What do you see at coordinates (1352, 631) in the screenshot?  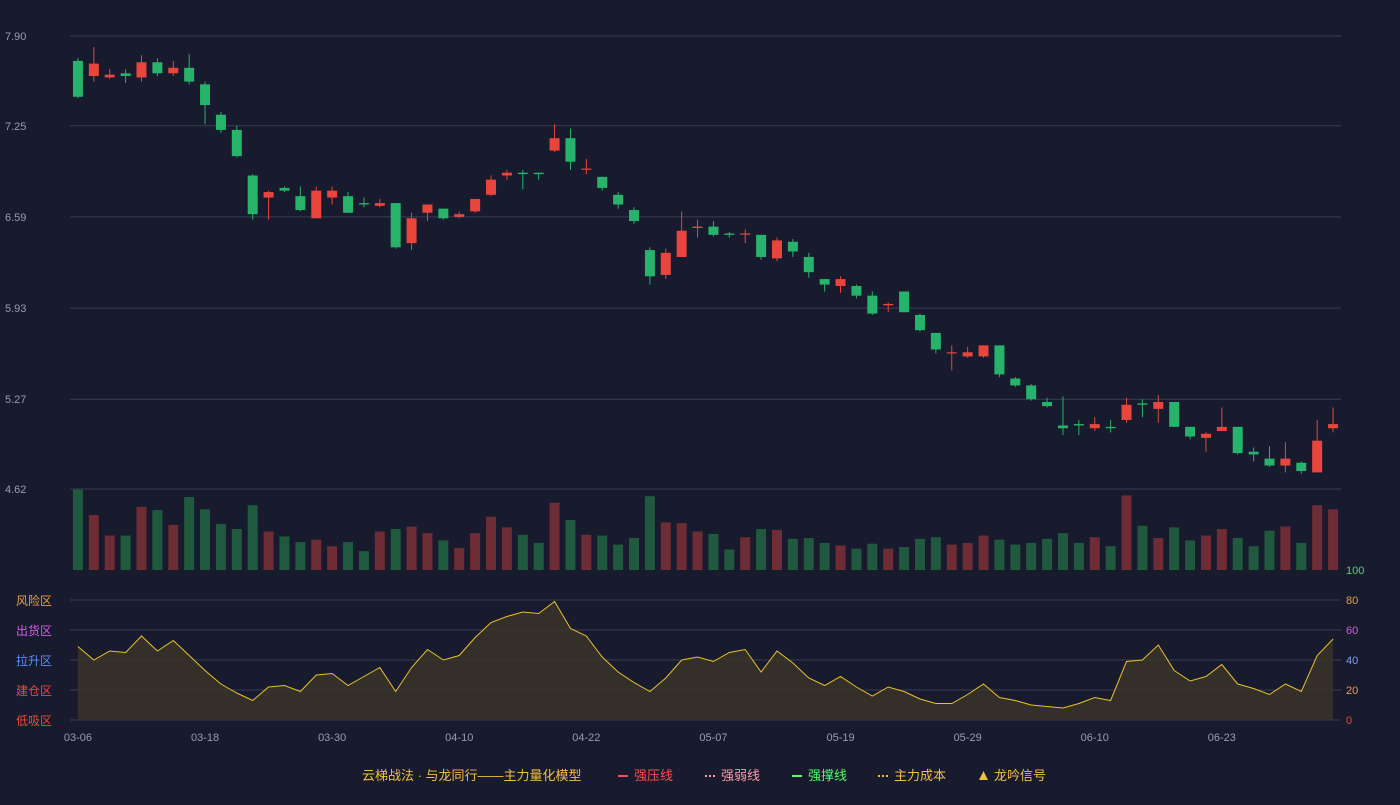 I see `indicator-tick-label: 60` at bounding box center [1352, 631].